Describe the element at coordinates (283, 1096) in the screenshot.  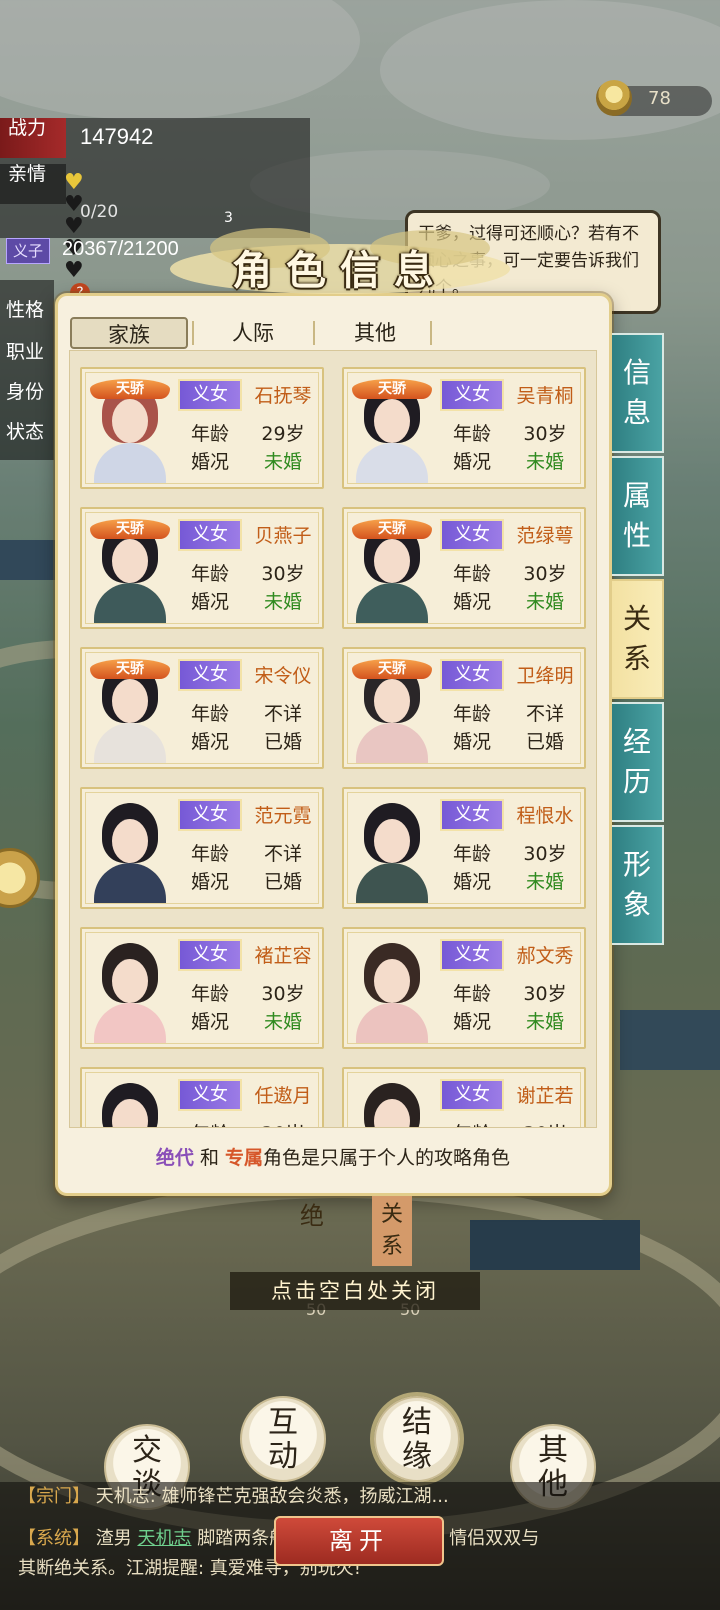
I see `character-name: 任遨月` at that location.